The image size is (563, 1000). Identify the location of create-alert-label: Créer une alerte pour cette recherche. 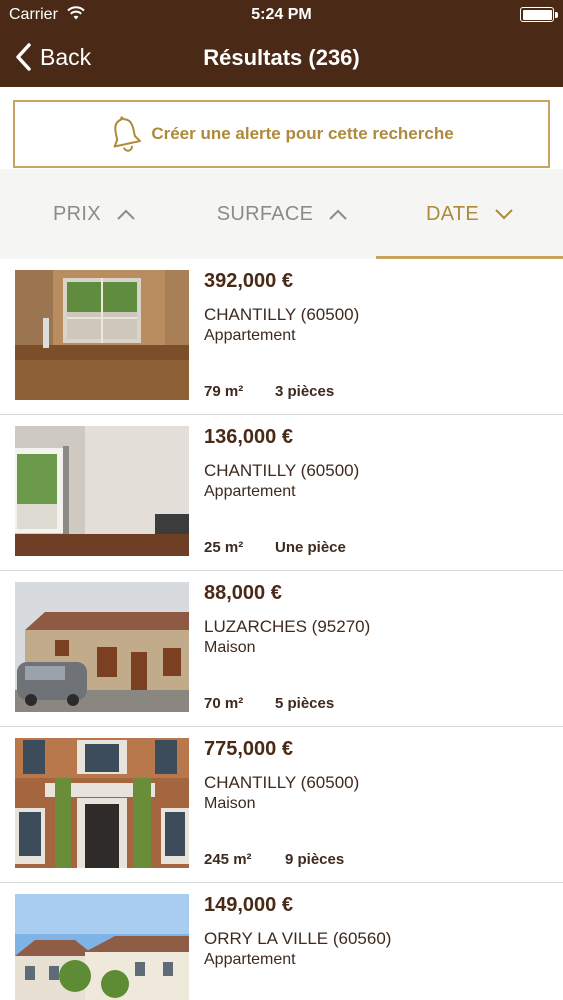
(302, 133).